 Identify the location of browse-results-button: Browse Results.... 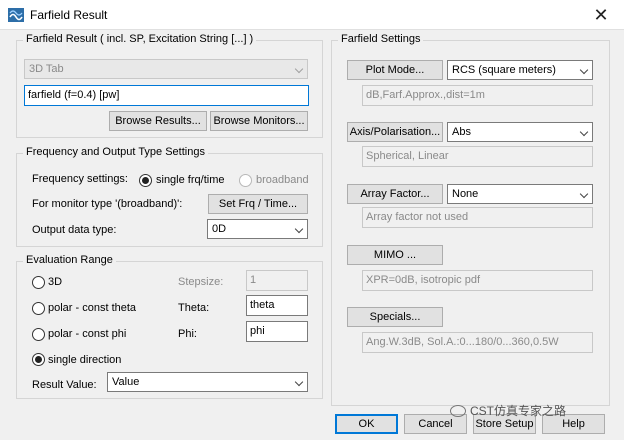
(158, 121).